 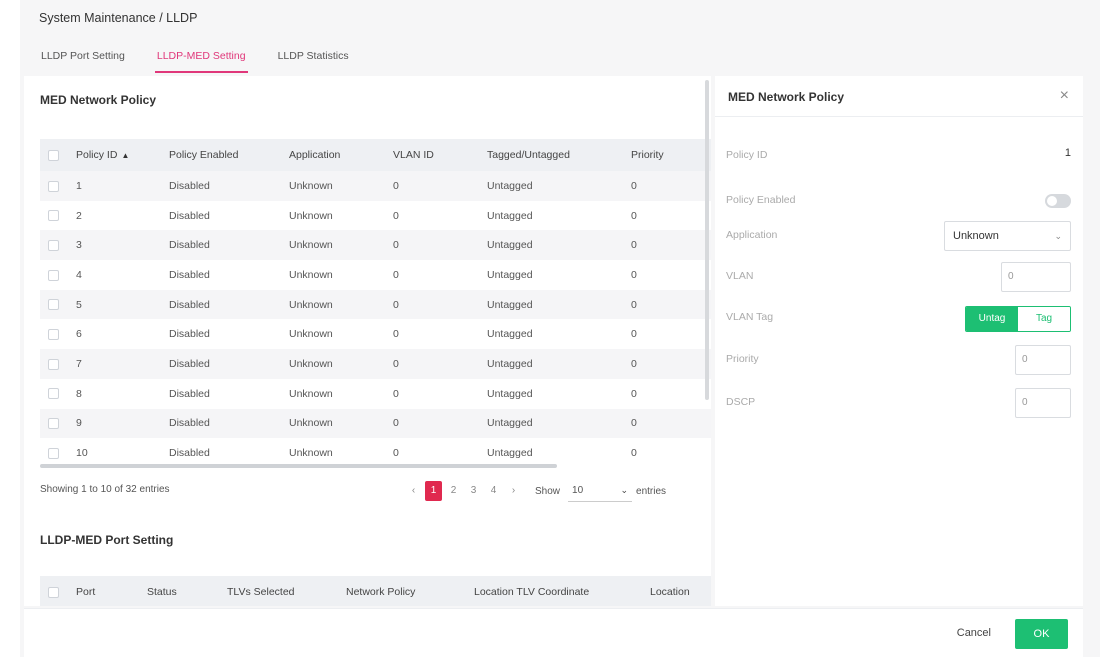 I want to click on close-icon: ×, so click(x=1064, y=96).